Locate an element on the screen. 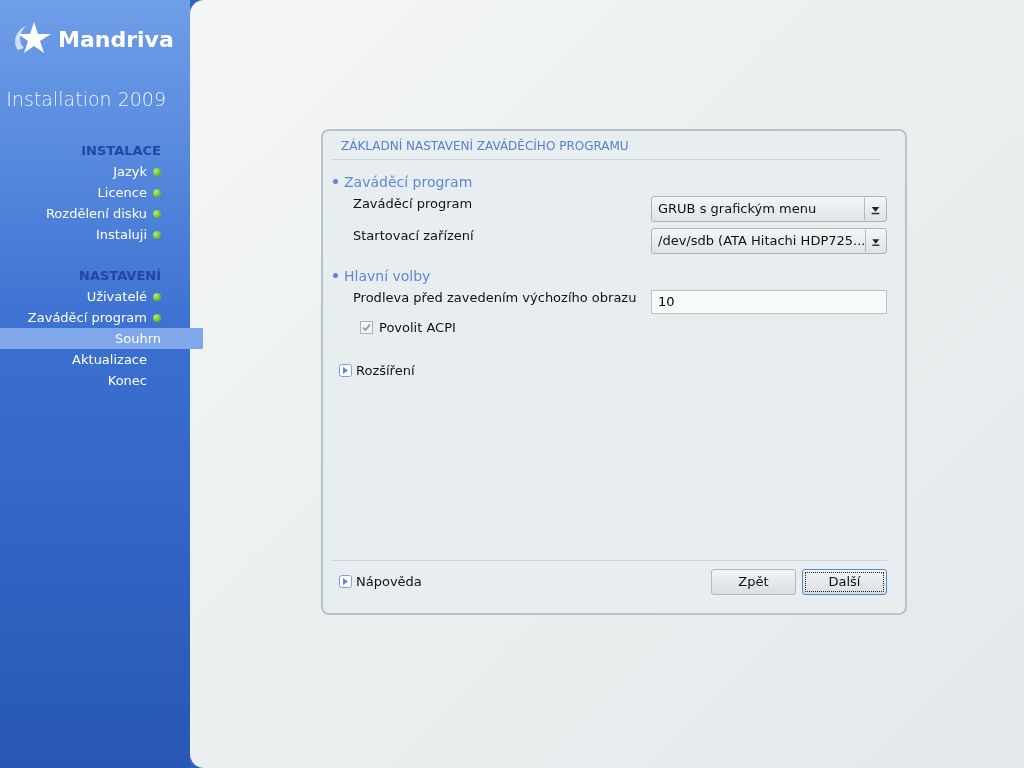 The width and height of the screenshot is (1024, 768). advanced-expander: Rozšíření is located at coordinates (610, 370).